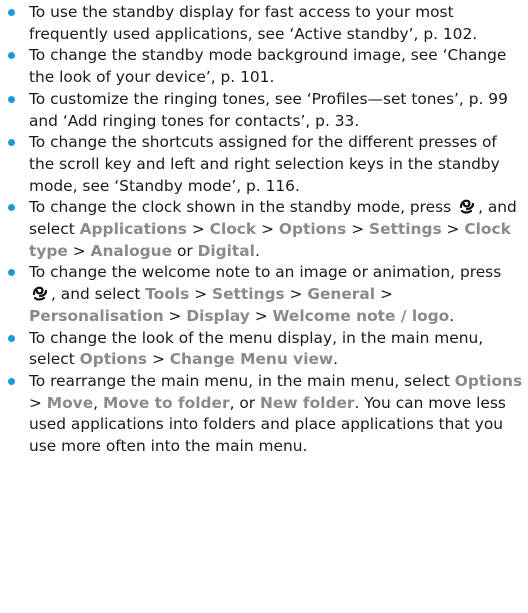  I want to click on menu-path-keyword: Applications, so click(133, 229).